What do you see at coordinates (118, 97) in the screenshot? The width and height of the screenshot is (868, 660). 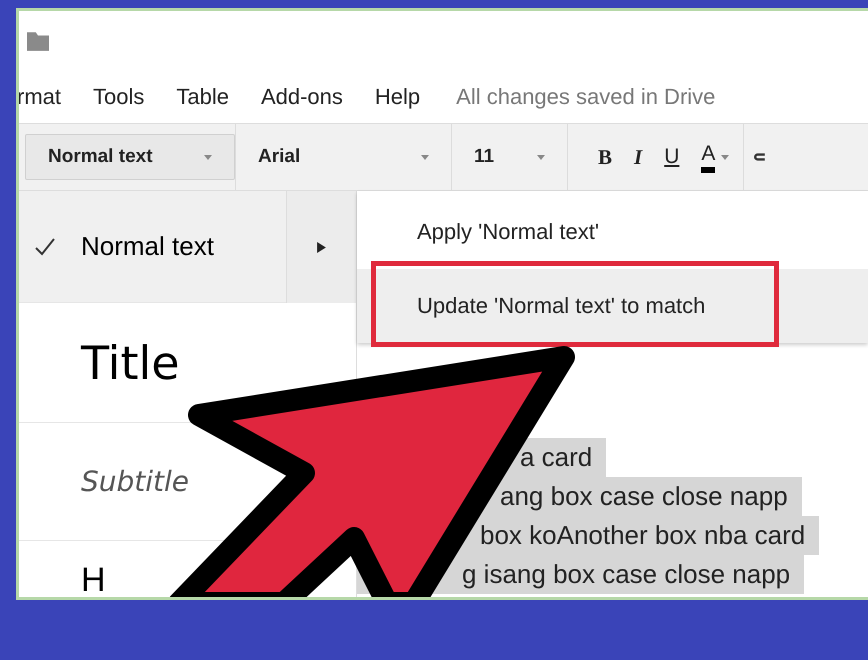 I see `menu-item: Tools` at bounding box center [118, 97].